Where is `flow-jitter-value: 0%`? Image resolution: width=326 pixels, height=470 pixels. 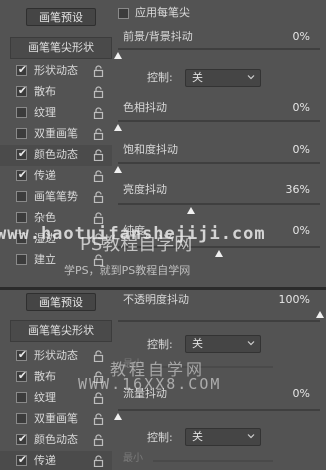 flow-jitter-value: 0% is located at coordinates (301, 393).